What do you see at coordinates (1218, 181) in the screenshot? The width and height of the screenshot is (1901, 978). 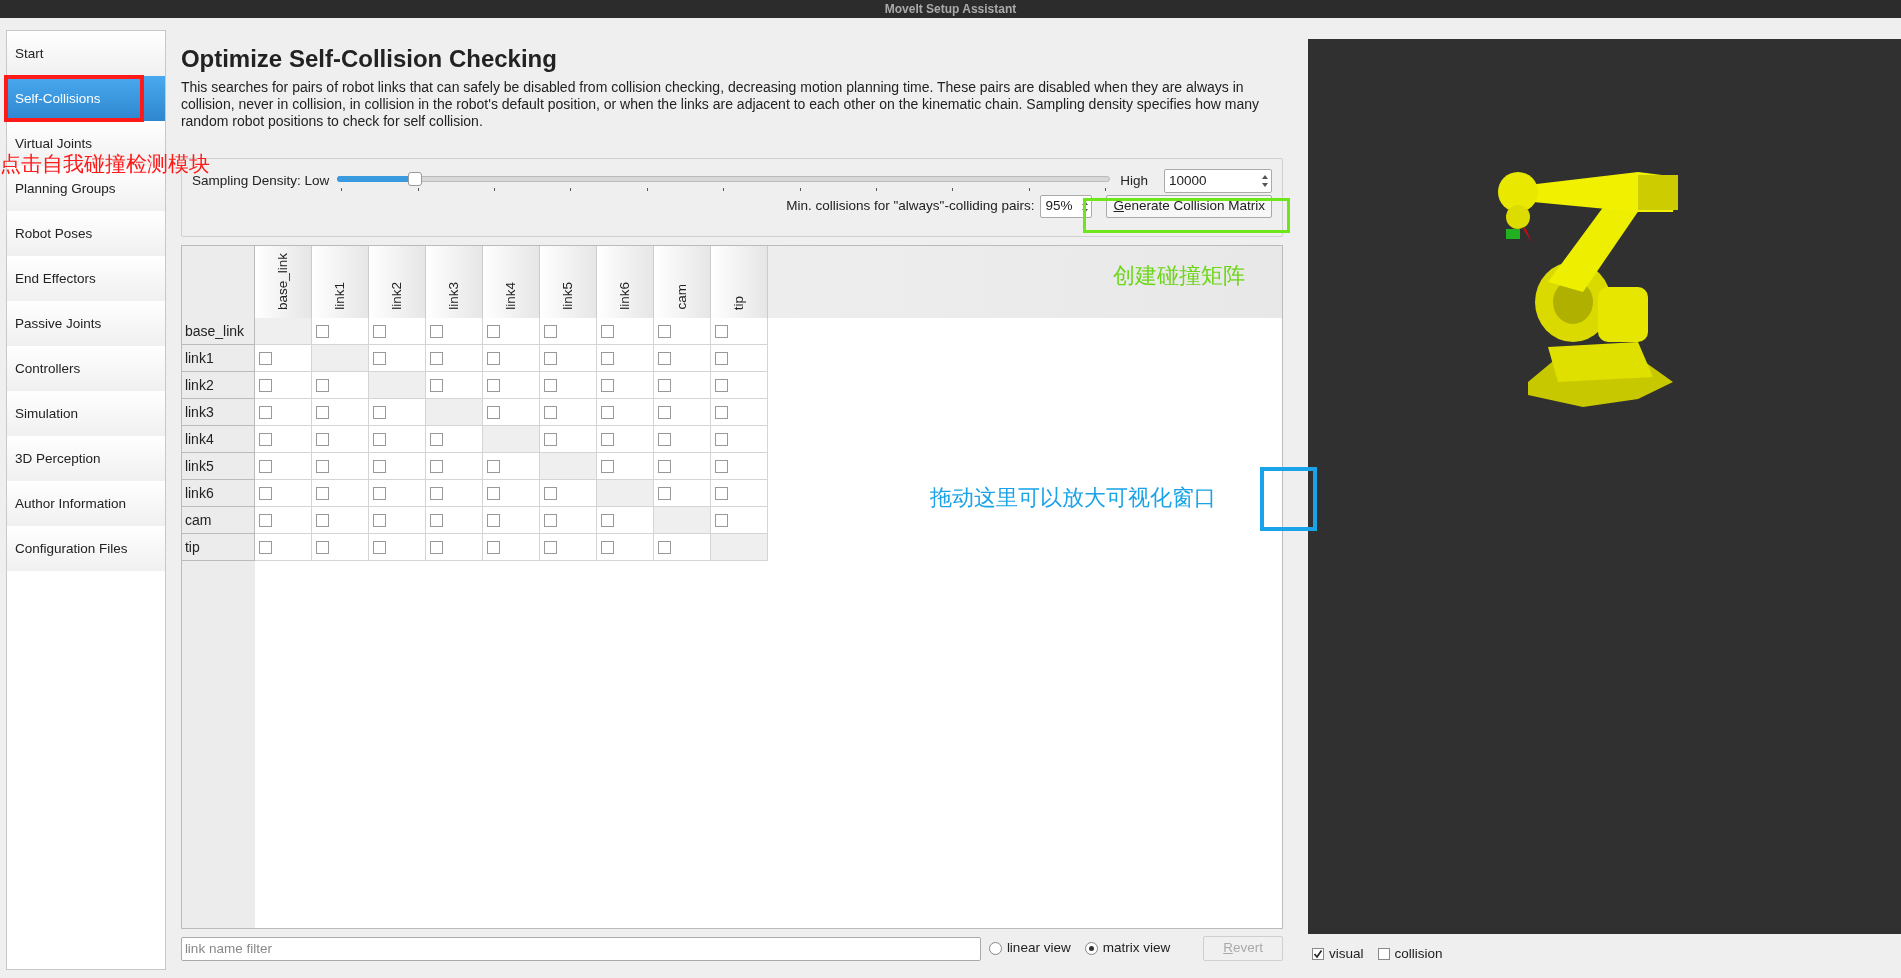 I see `spin-box: 10000` at bounding box center [1218, 181].